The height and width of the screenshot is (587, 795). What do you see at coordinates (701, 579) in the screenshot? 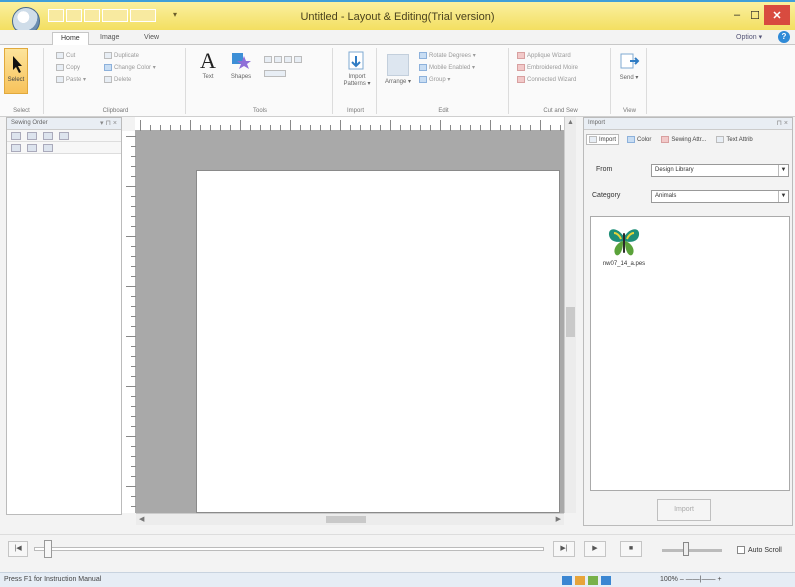
I see `zoom-controls: – ——|—— +` at bounding box center [701, 579].